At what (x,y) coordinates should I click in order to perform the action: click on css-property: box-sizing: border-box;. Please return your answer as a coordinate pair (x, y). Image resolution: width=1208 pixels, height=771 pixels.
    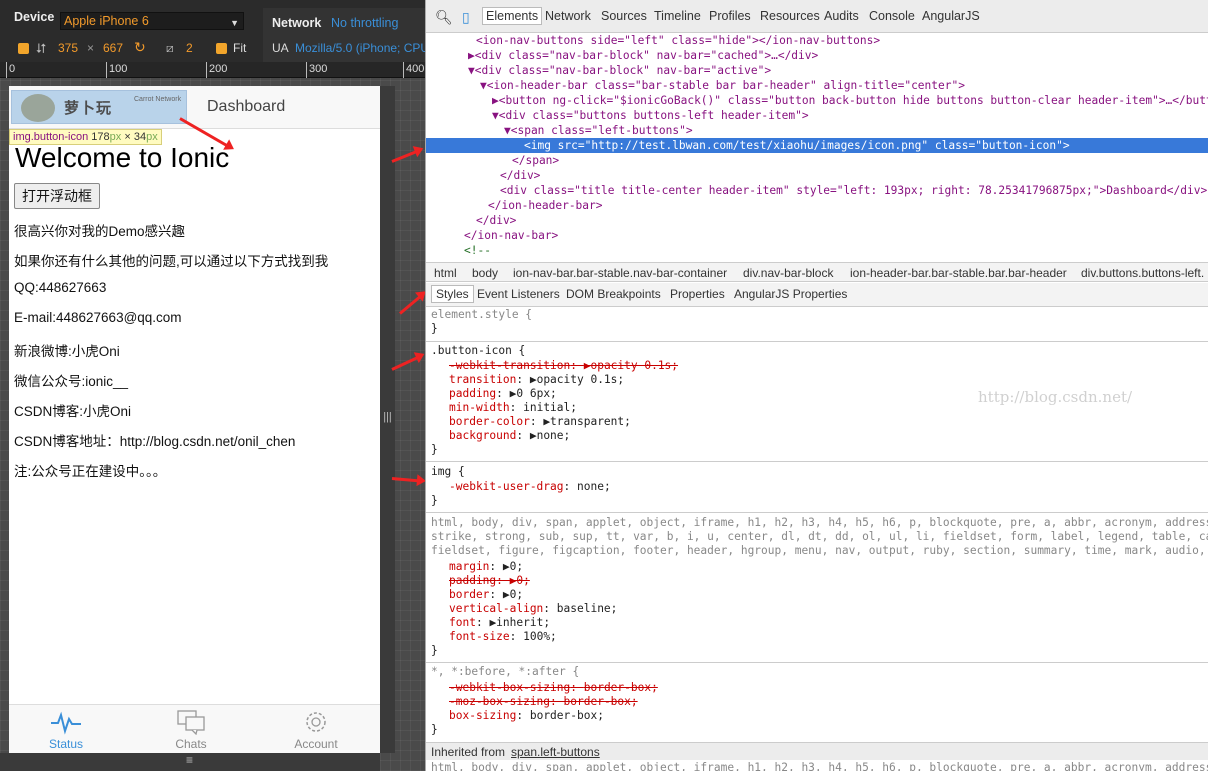
    Looking at the image, I should click on (526, 716).